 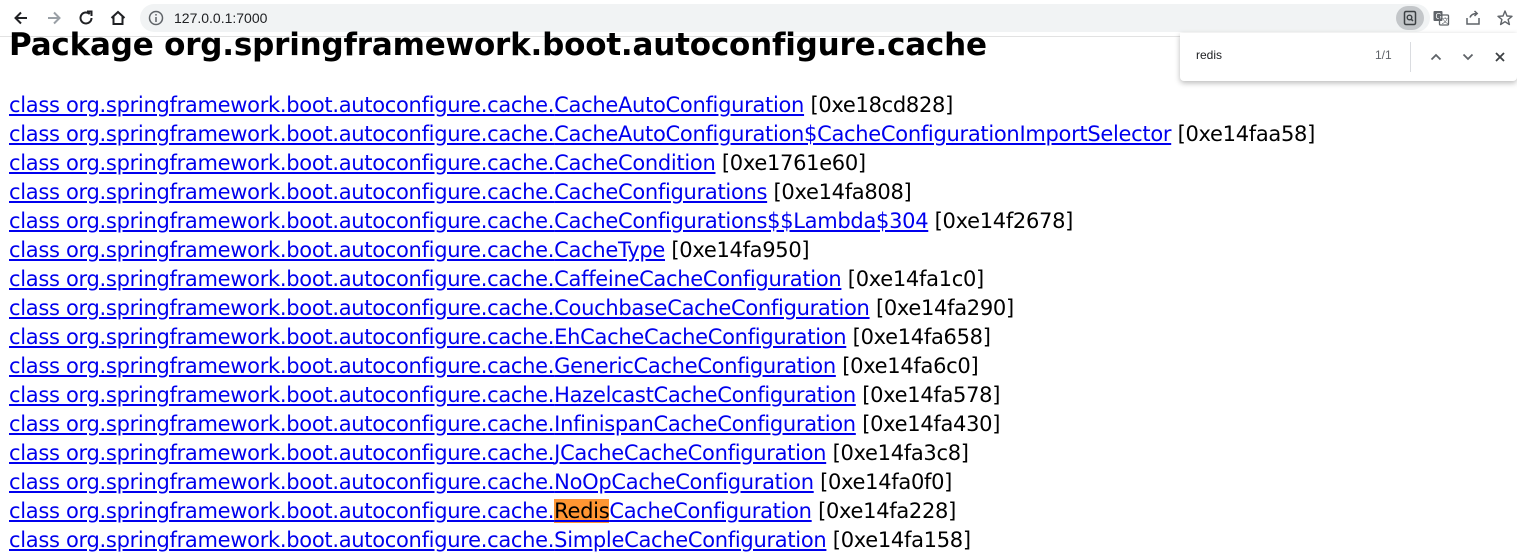 I want to click on close-icon, so click(x=1500, y=57).